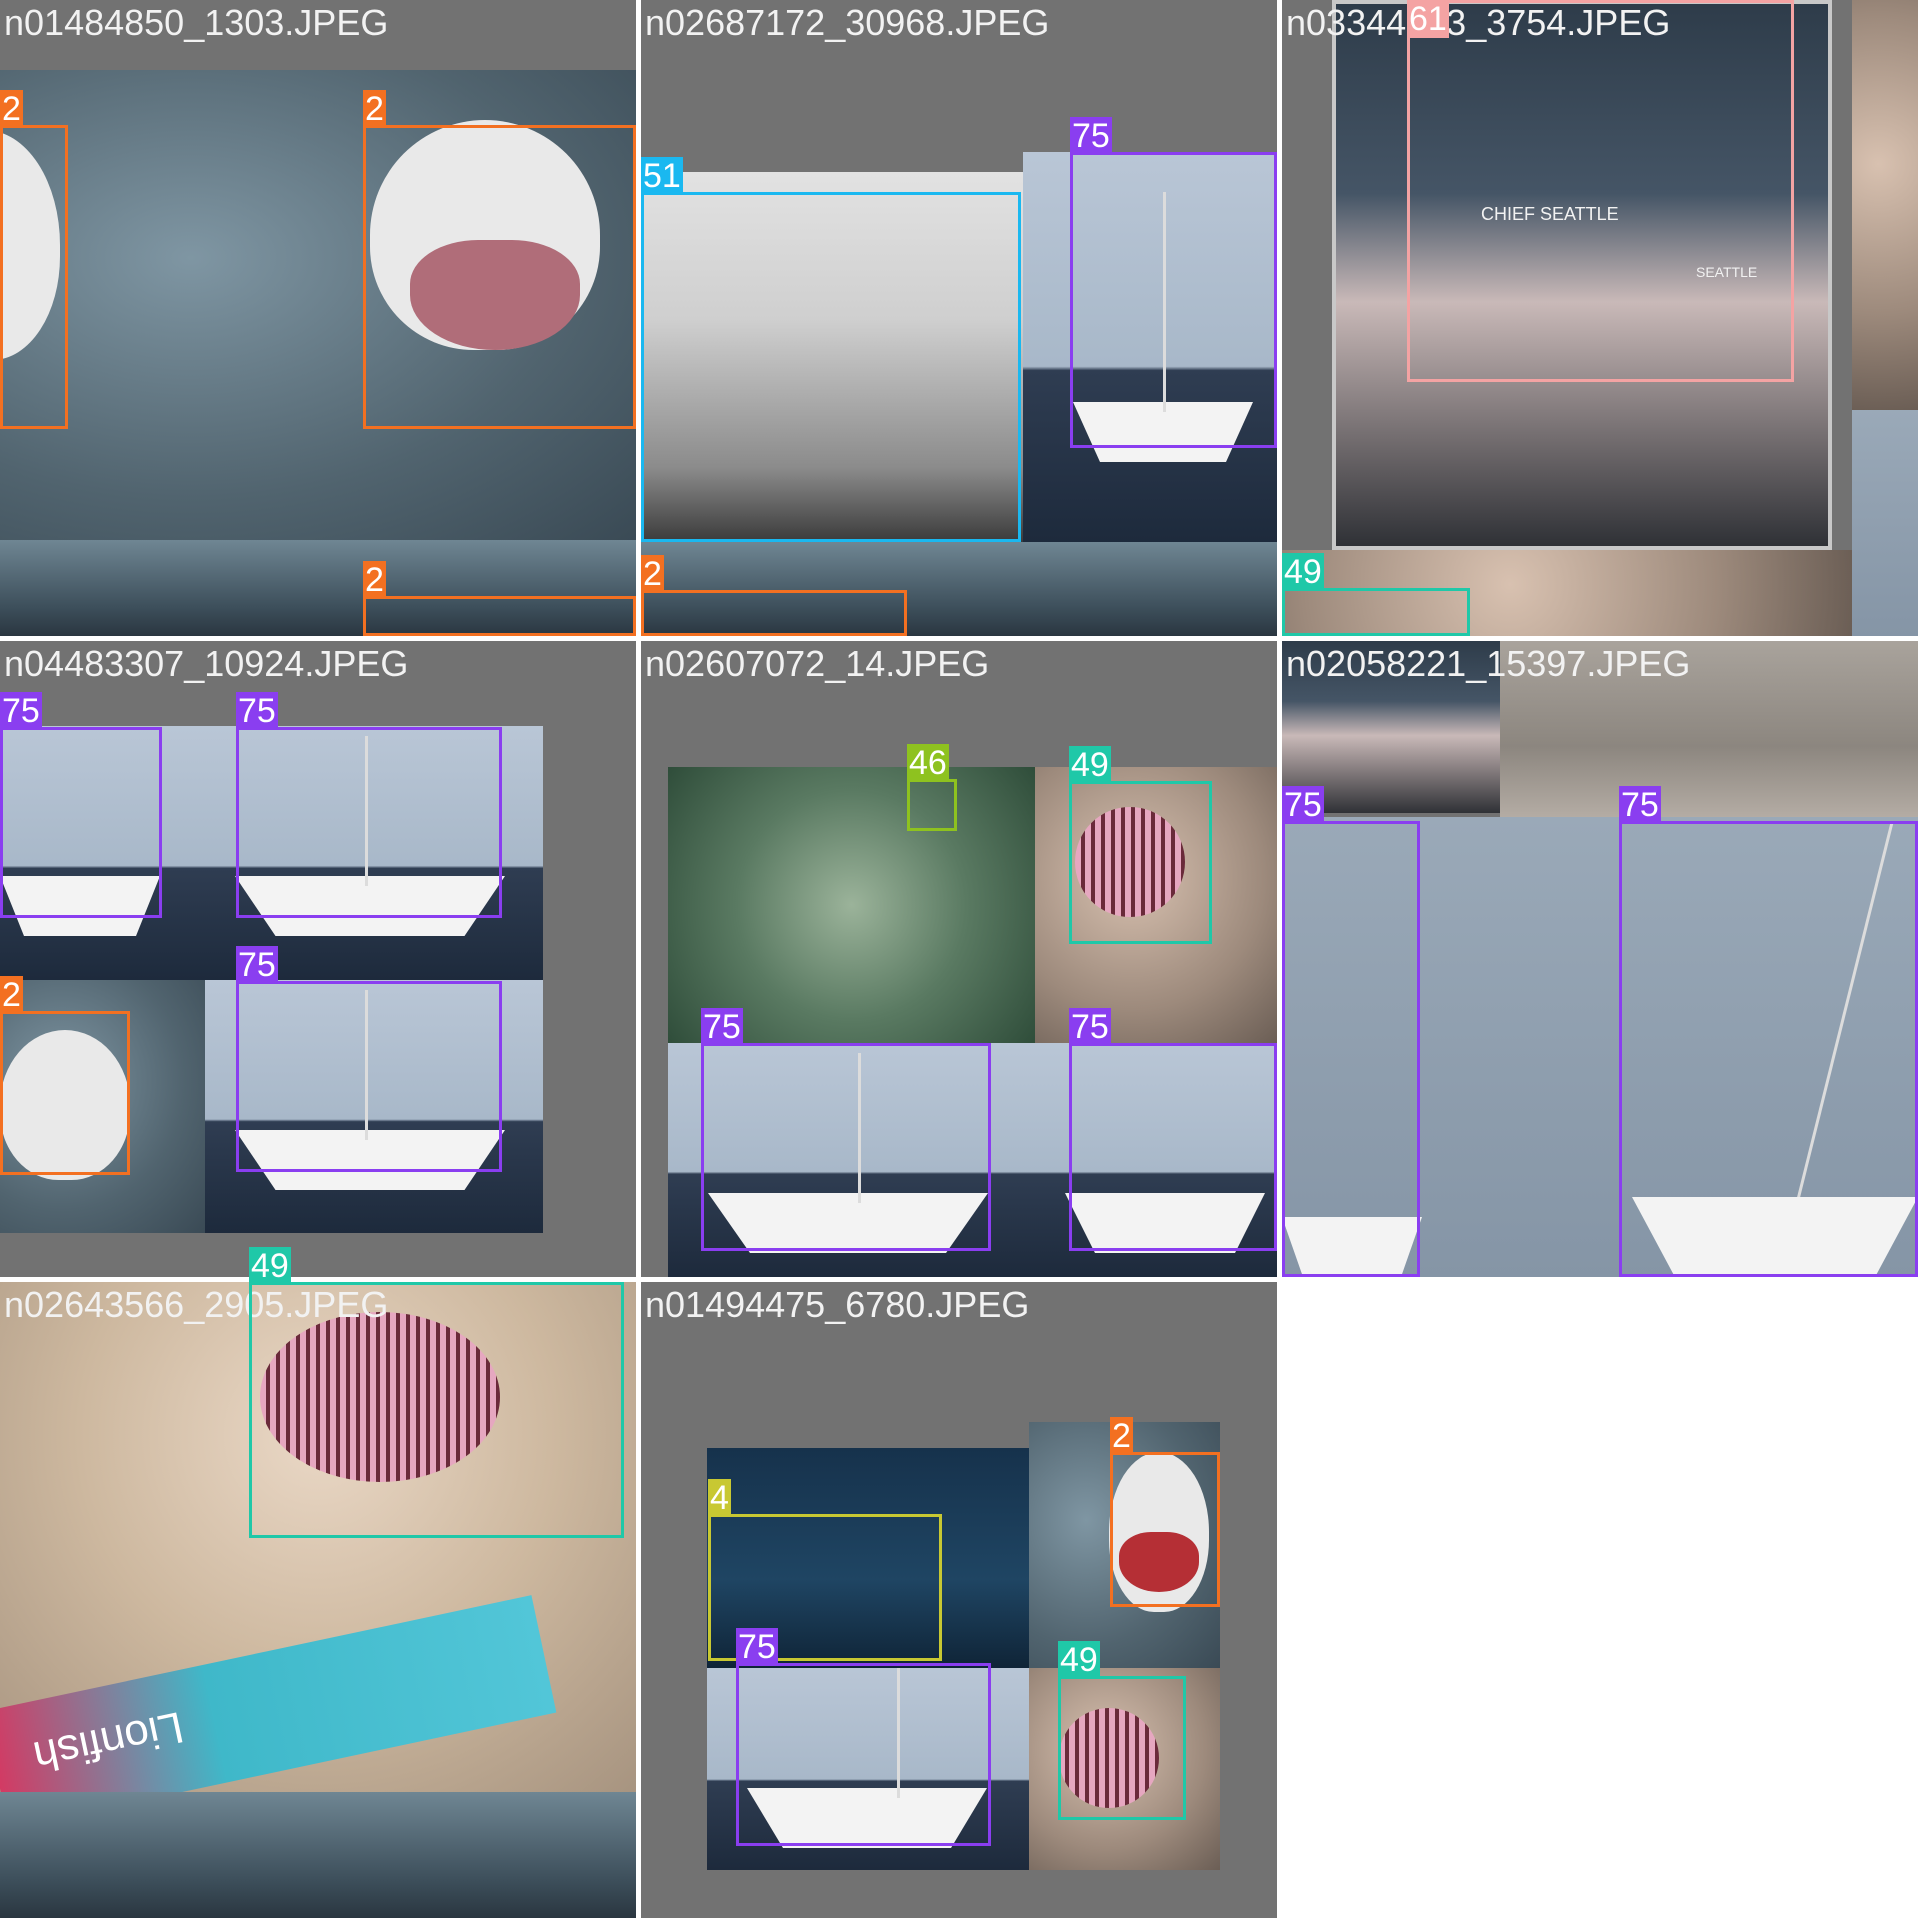 This screenshot has height=1920, width=1920. I want to click on card-text: Lionfish, so click(108, 1741).